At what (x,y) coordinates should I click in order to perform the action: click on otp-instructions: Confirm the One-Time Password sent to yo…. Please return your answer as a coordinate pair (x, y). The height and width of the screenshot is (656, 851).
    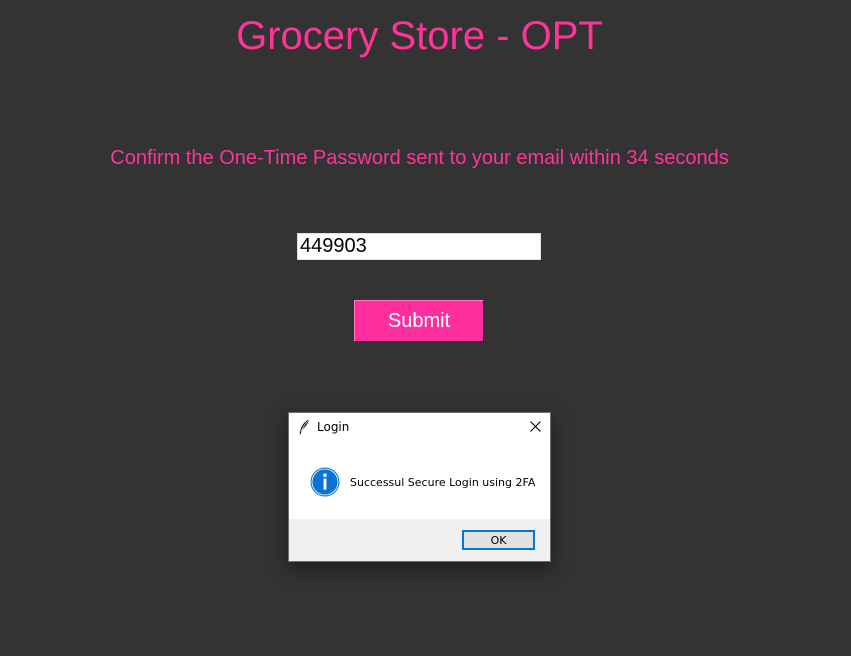
    Looking at the image, I should click on (419, 158).